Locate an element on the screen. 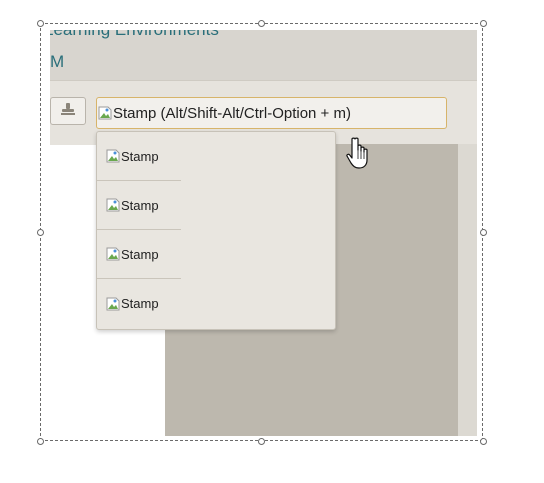  resize-handle-middle-right is located at coordinates (483, 232).